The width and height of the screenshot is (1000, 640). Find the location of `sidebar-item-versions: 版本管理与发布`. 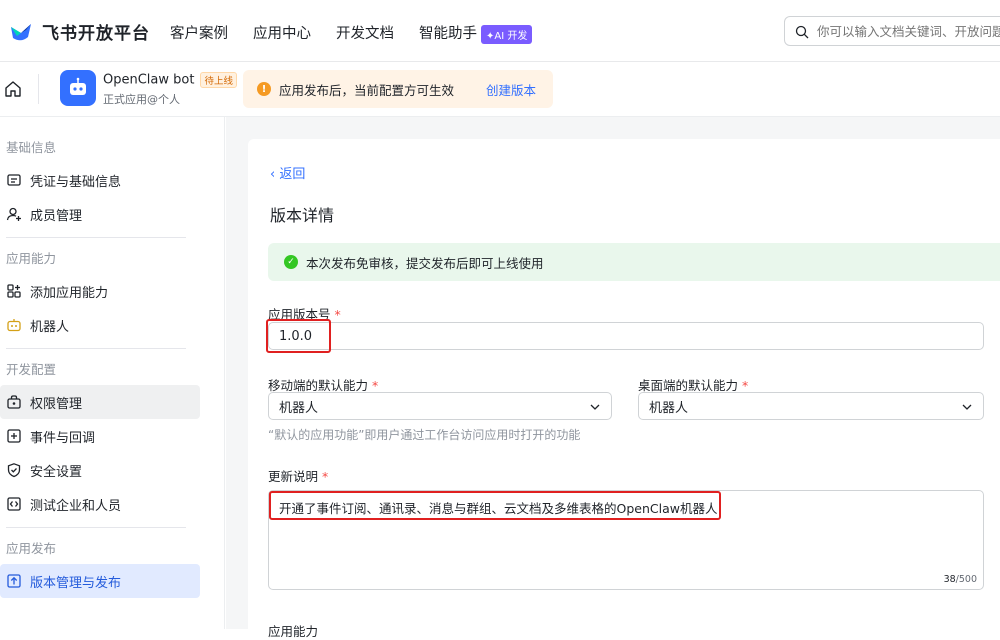

sidebar-item-versions: 版本管理与发布 is located at coordinates (100, 581).